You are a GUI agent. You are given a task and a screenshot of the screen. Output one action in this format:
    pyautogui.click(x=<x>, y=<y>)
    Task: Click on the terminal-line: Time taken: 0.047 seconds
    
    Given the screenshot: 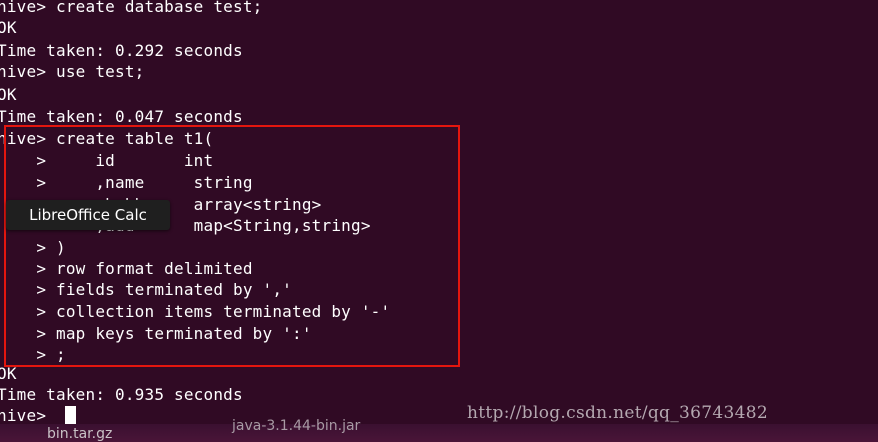 What is the action you would take?
    pyautogui.click(x=121, y=116)
    